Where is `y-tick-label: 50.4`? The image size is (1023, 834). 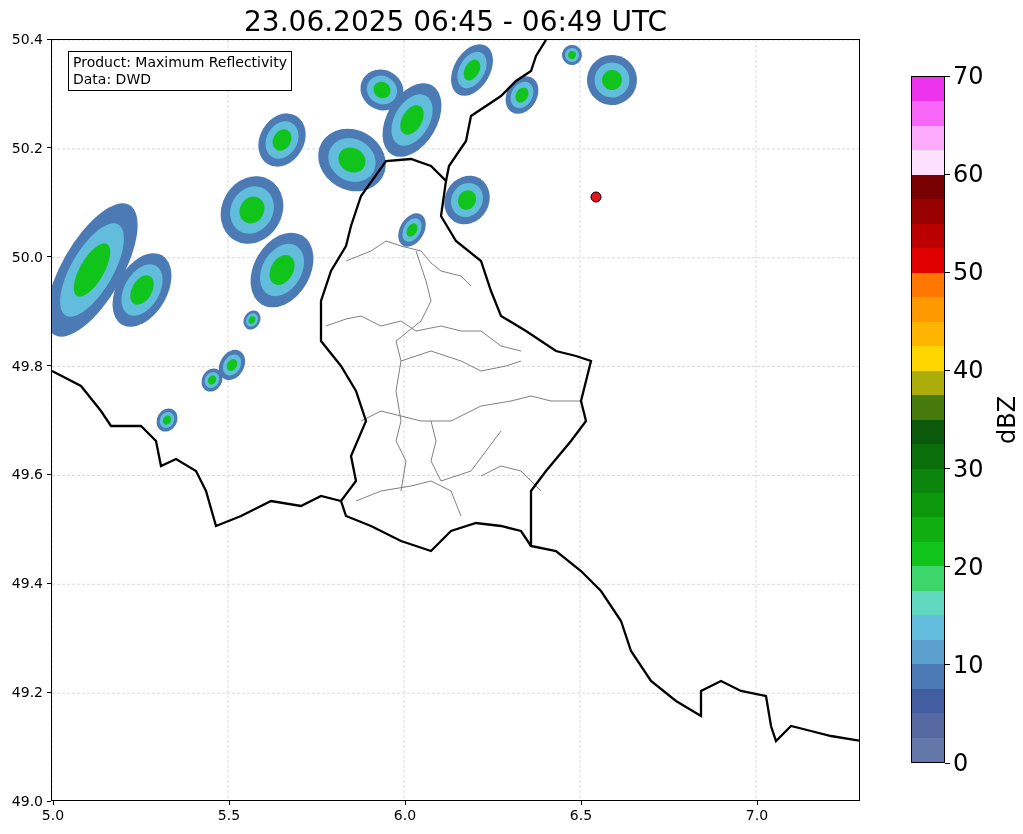
y-tick-label: 50.4 is located at coordinates (27, 39).